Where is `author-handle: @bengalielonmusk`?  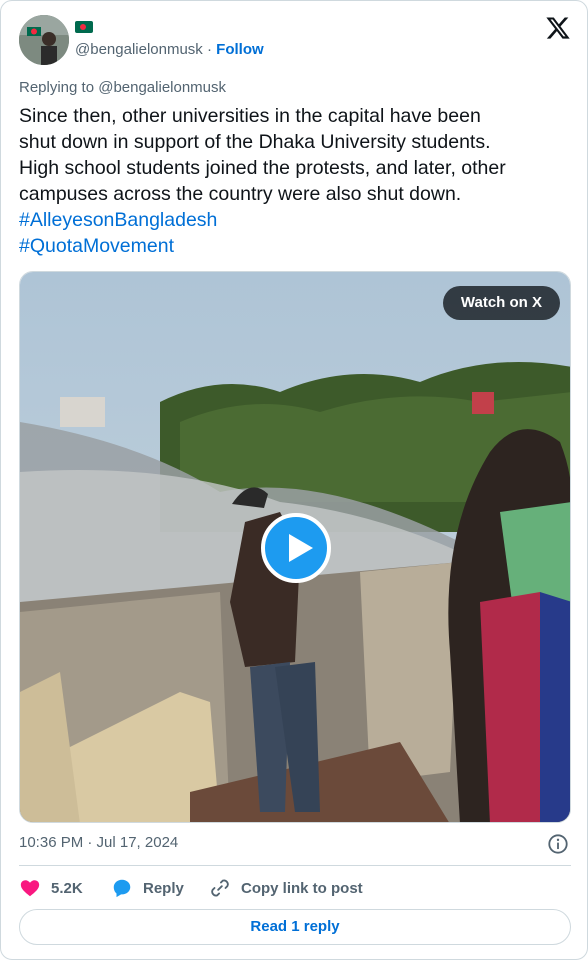 author-handle: @bengalielonmusk is located at coordinates (139, 49).